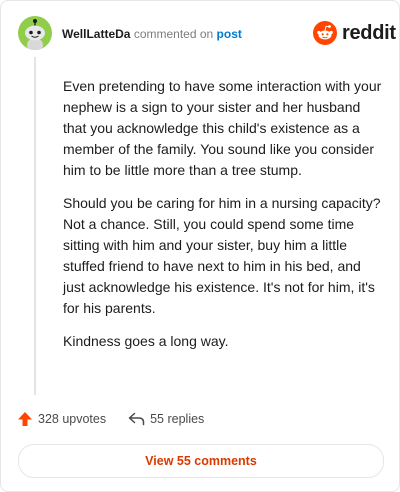 The width and height of the screenshot is (400, 492). I want to click on upvote-arrow-icon, so click(25, 419).